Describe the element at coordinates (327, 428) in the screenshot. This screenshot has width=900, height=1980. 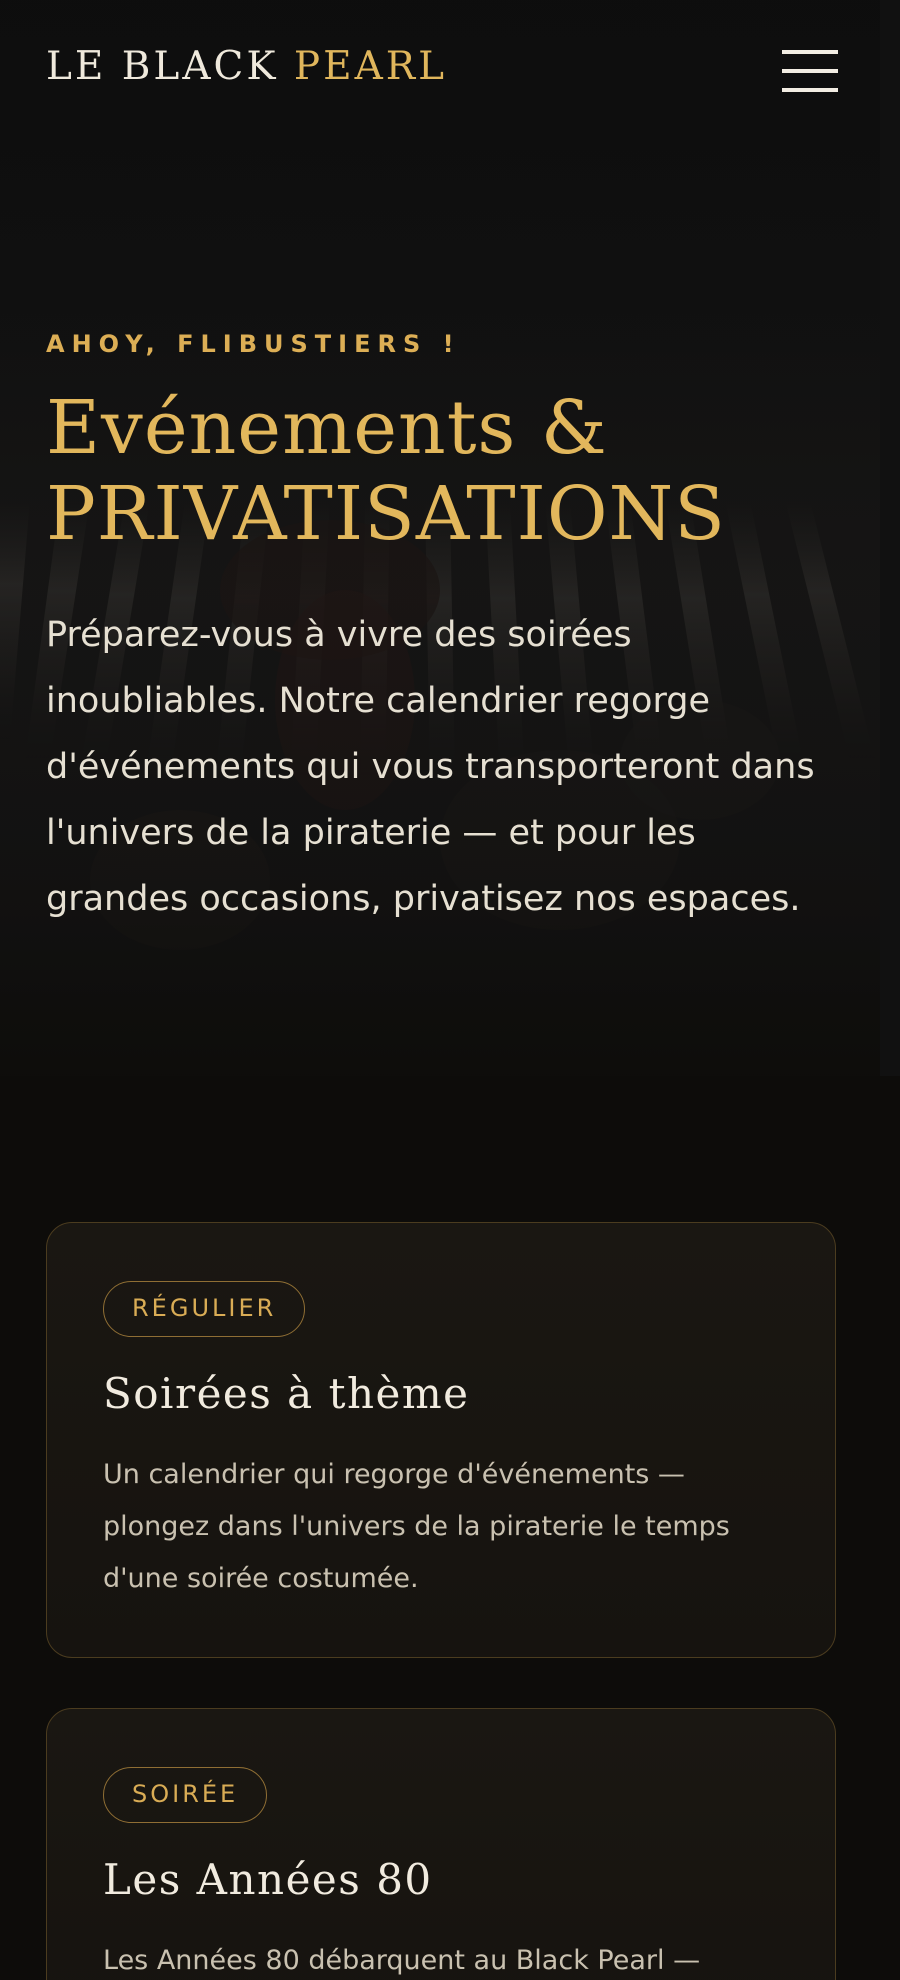
I see `page-title-line-1: Evénements &` at that location.